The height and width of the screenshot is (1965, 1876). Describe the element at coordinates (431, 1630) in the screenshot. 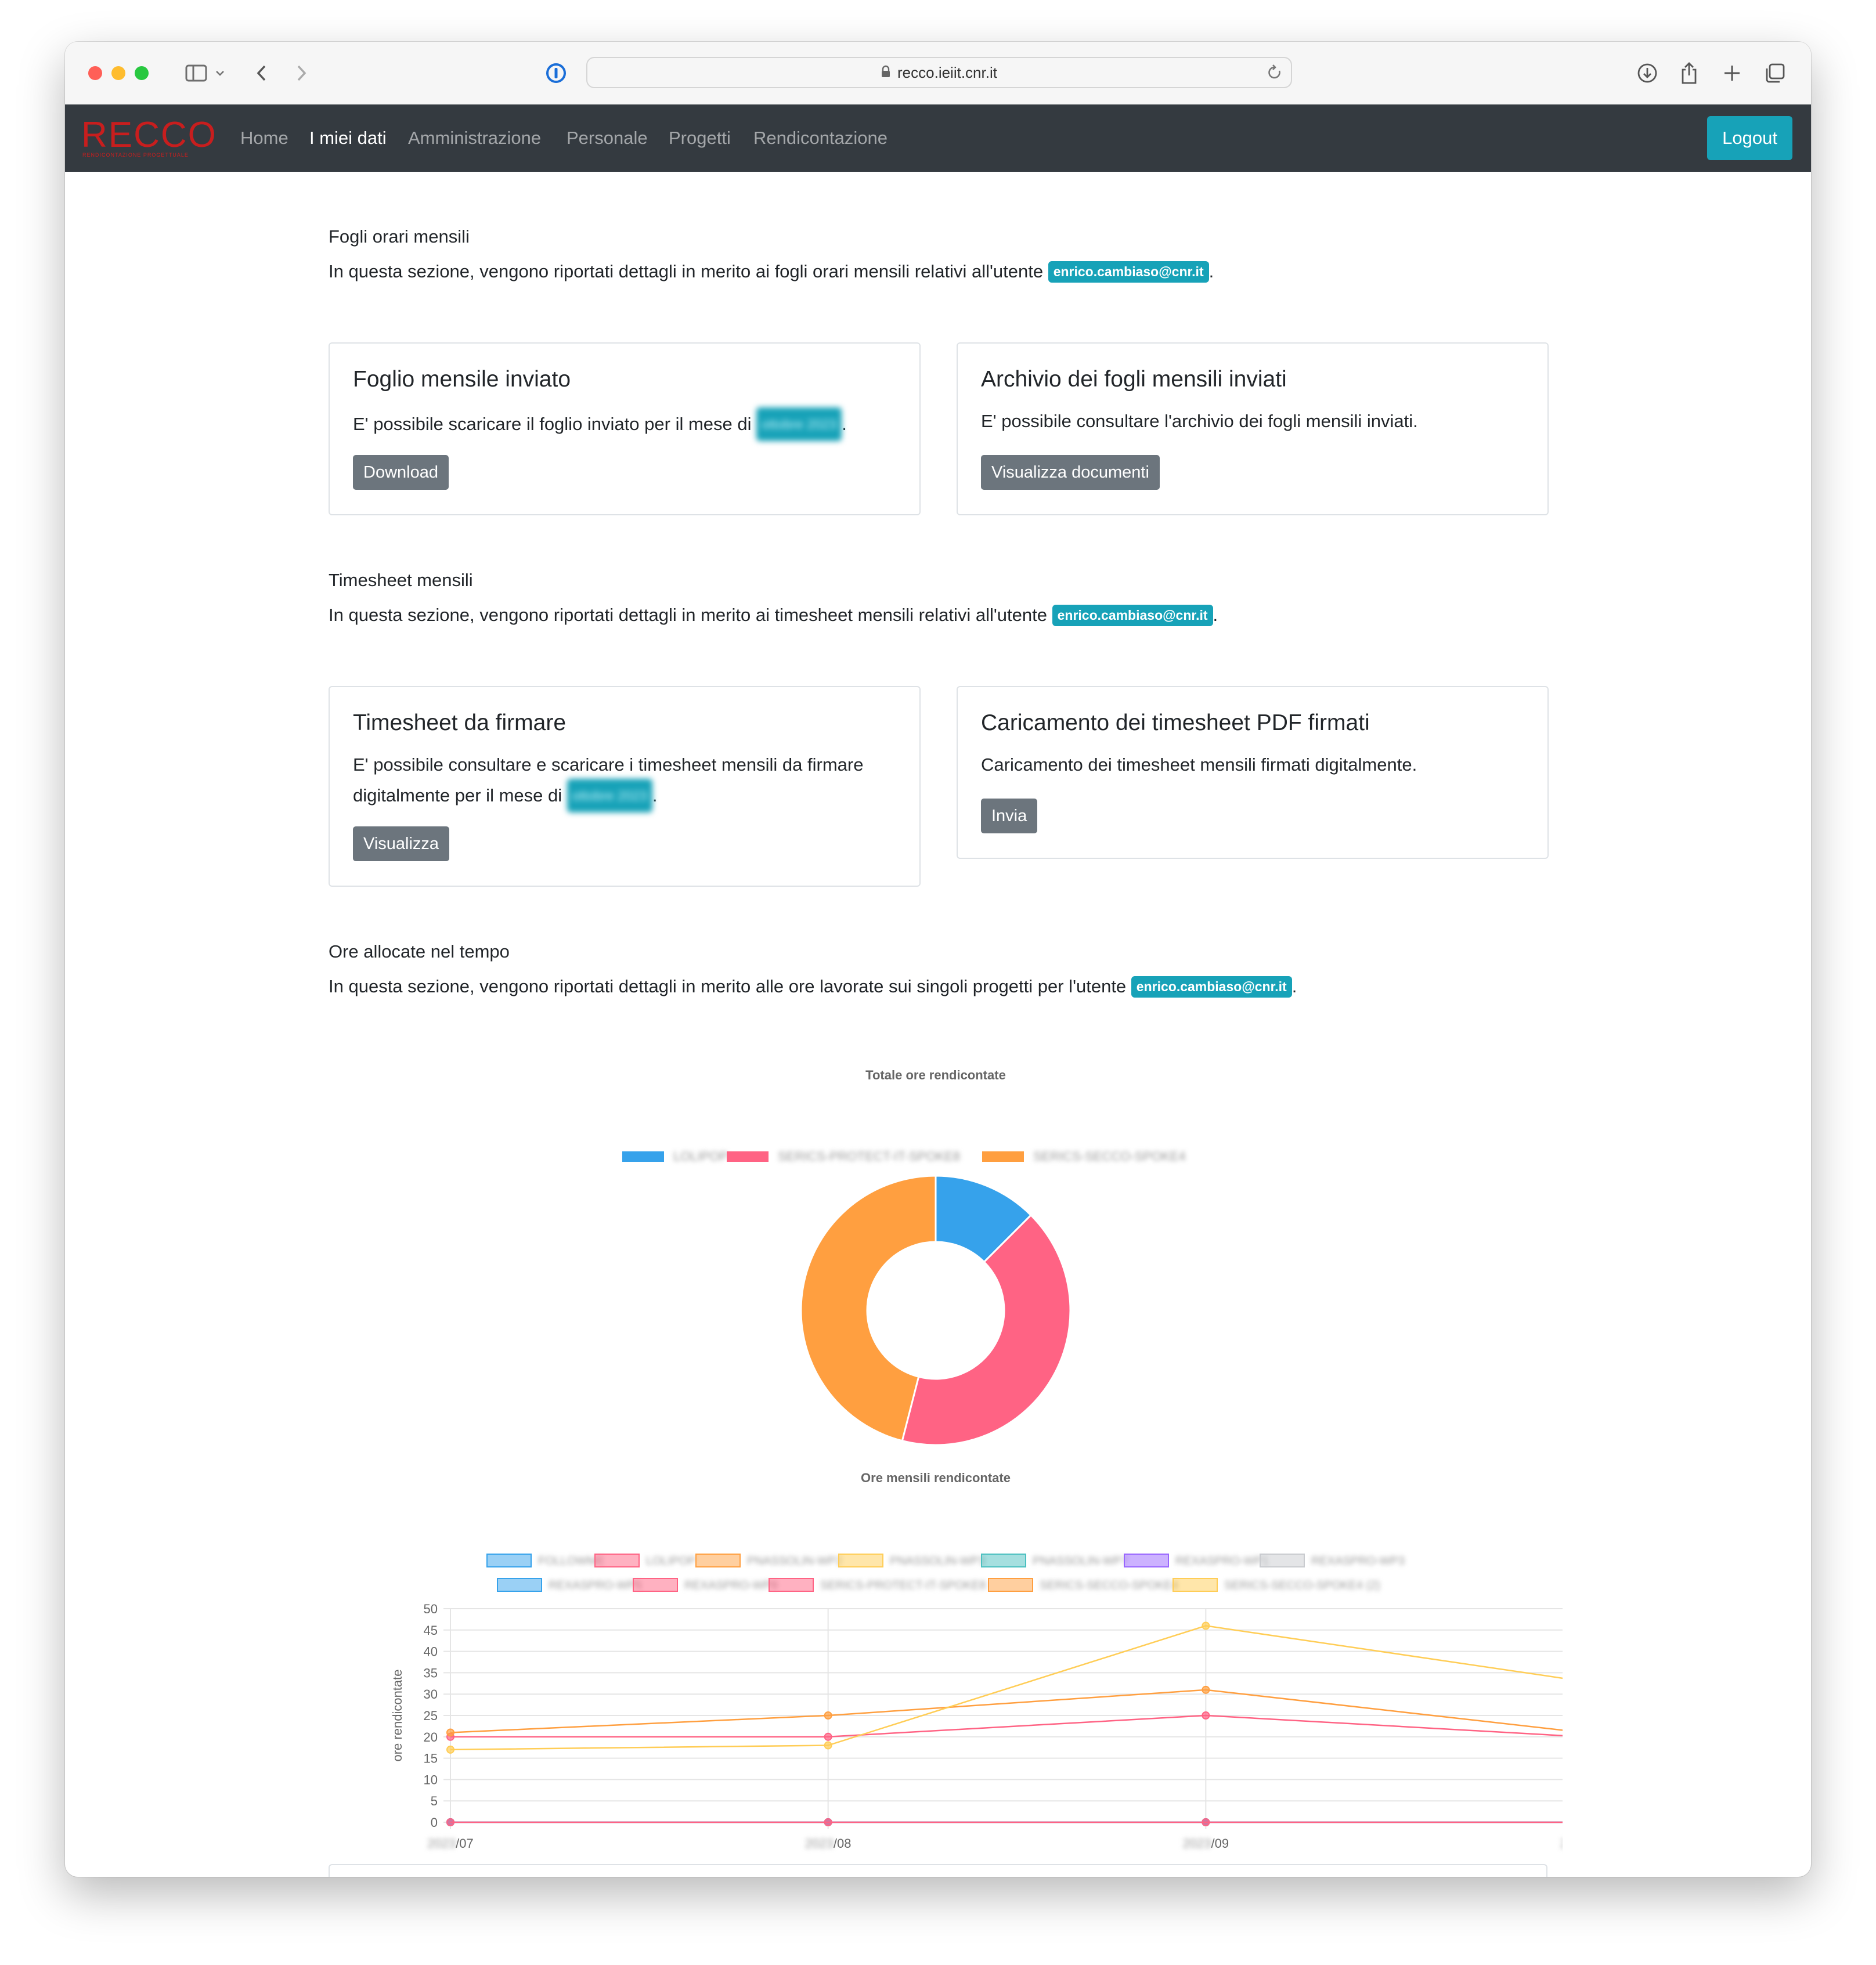

I see `y-tick-label: 45` at that location.